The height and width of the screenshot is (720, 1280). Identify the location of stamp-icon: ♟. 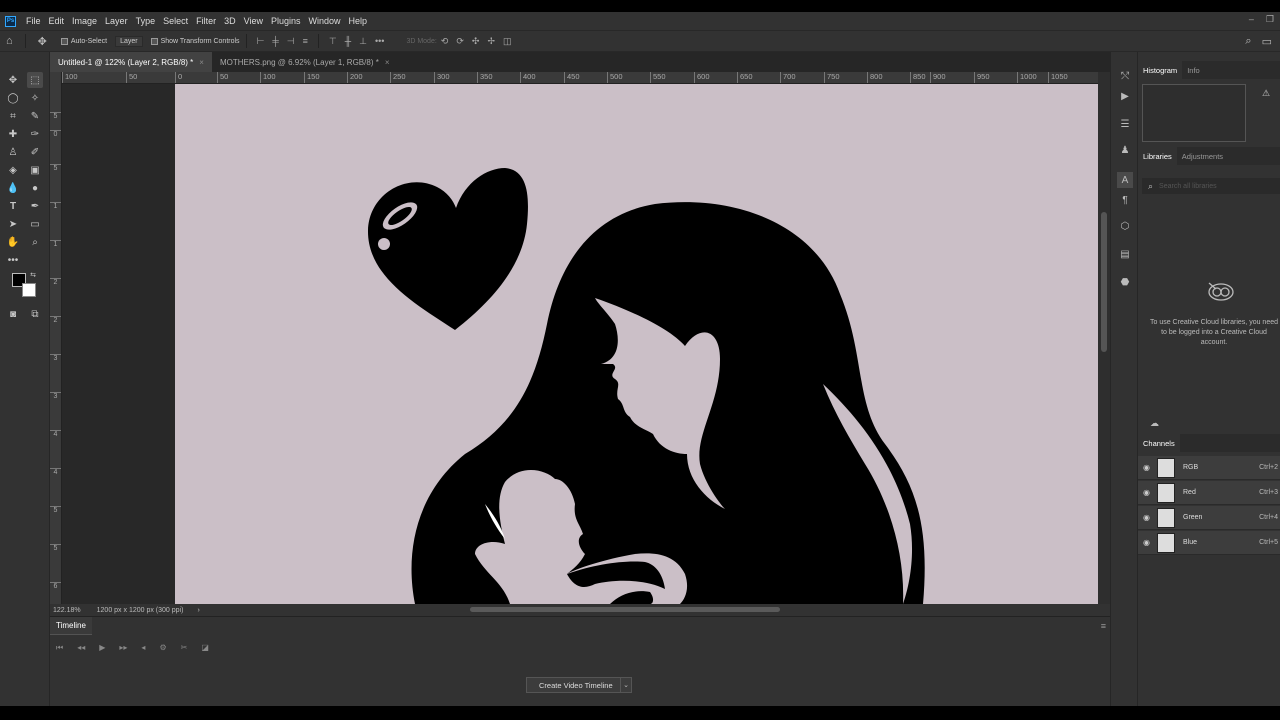
(1125, 150).